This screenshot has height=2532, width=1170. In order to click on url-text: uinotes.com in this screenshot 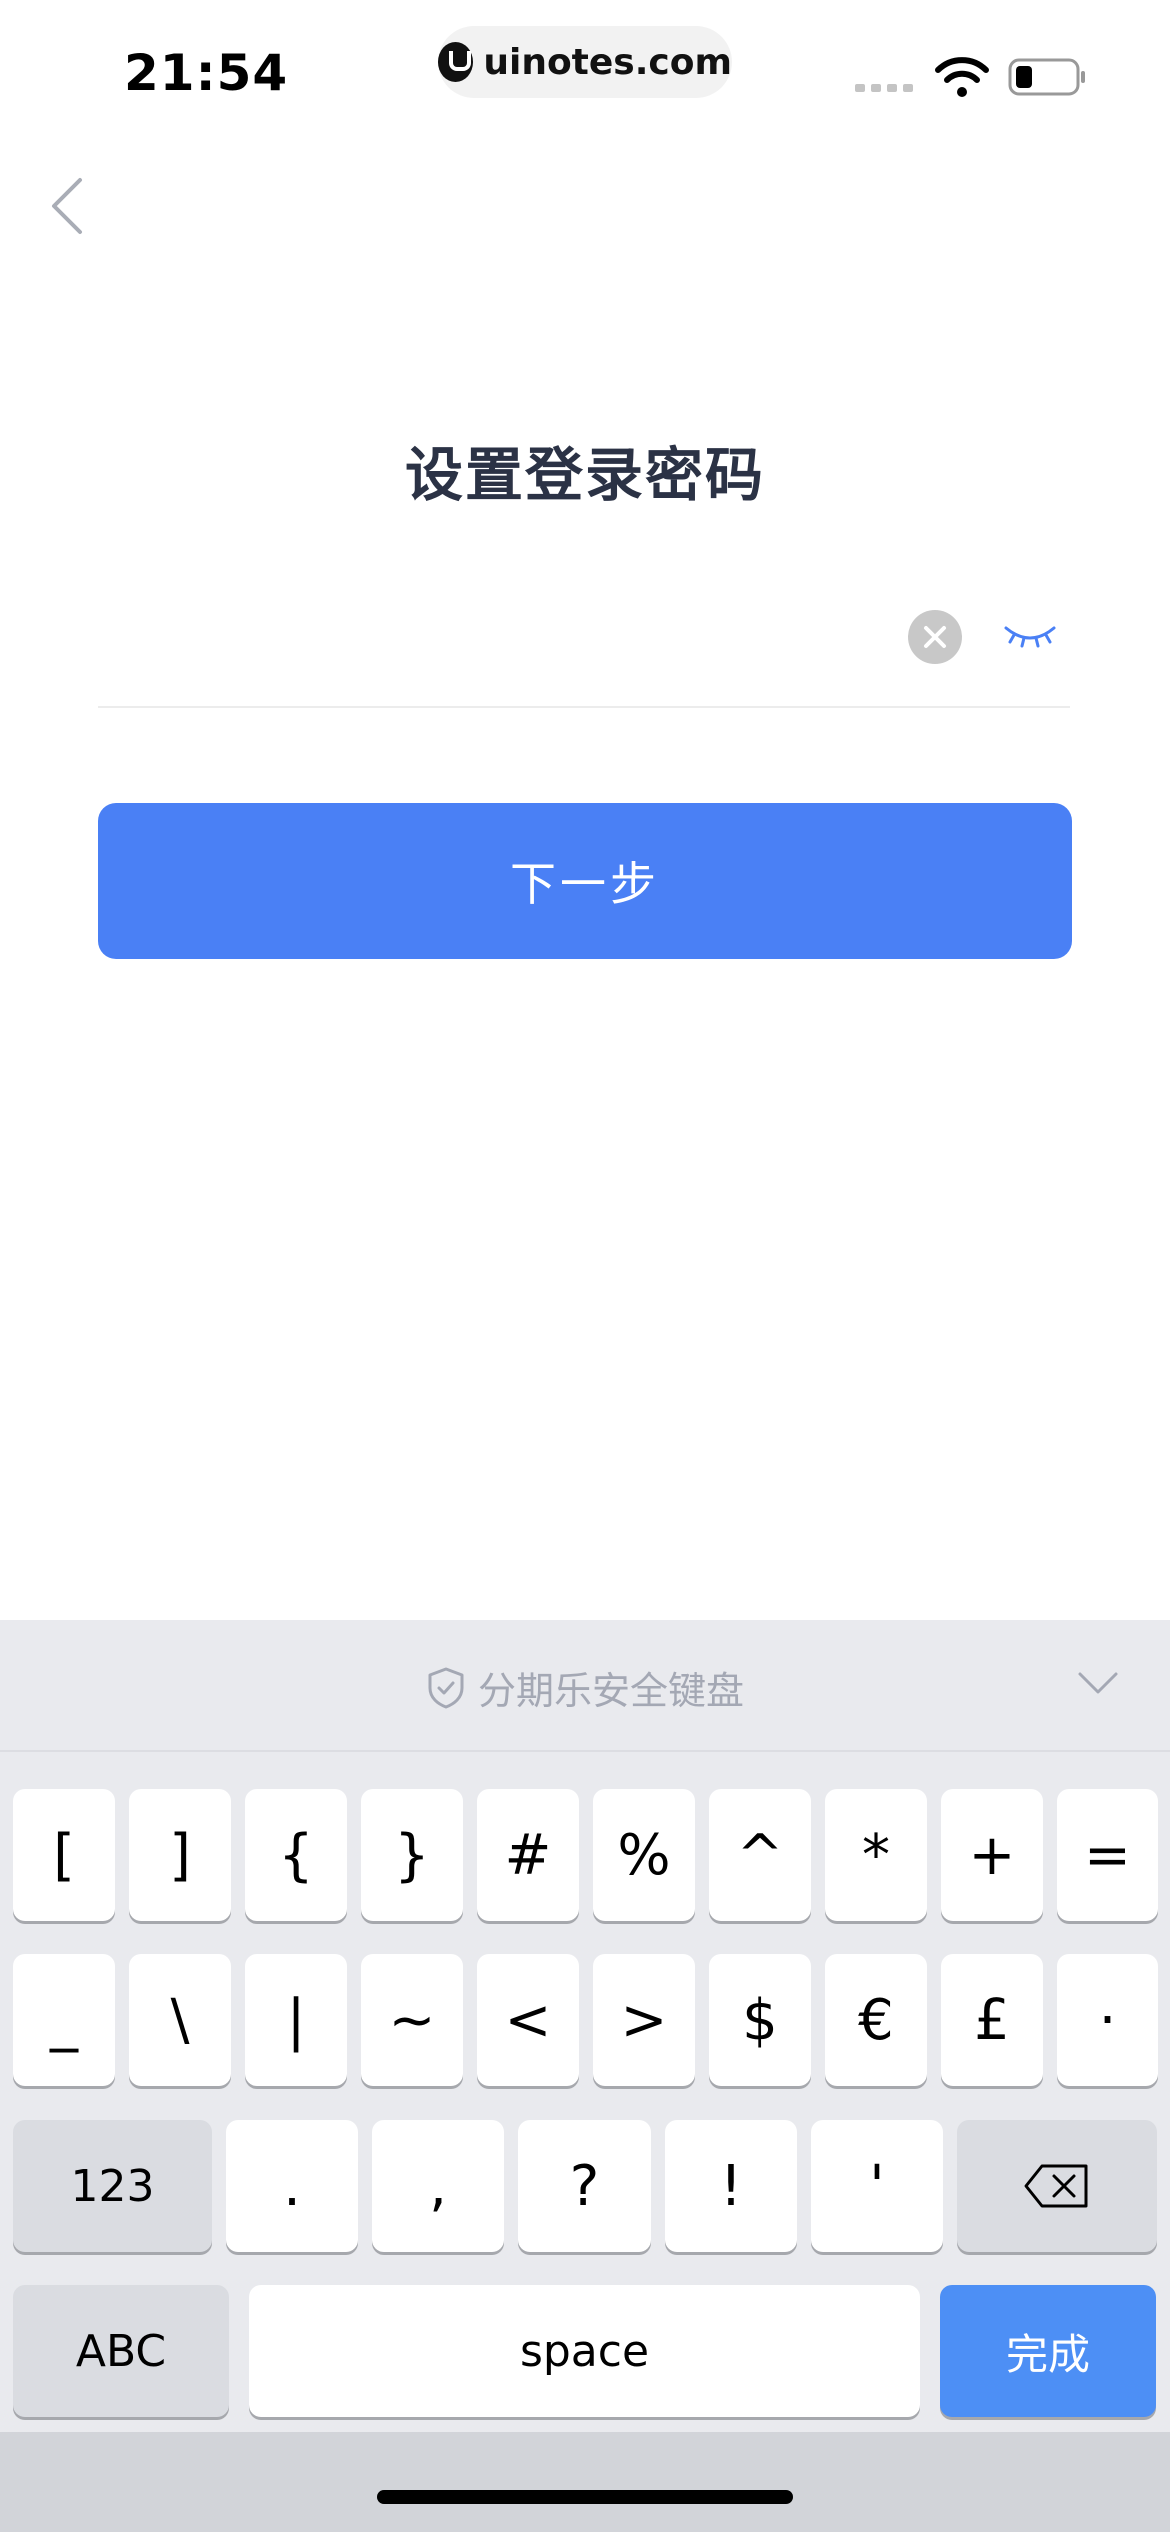, I will do `click(607, 62)`.